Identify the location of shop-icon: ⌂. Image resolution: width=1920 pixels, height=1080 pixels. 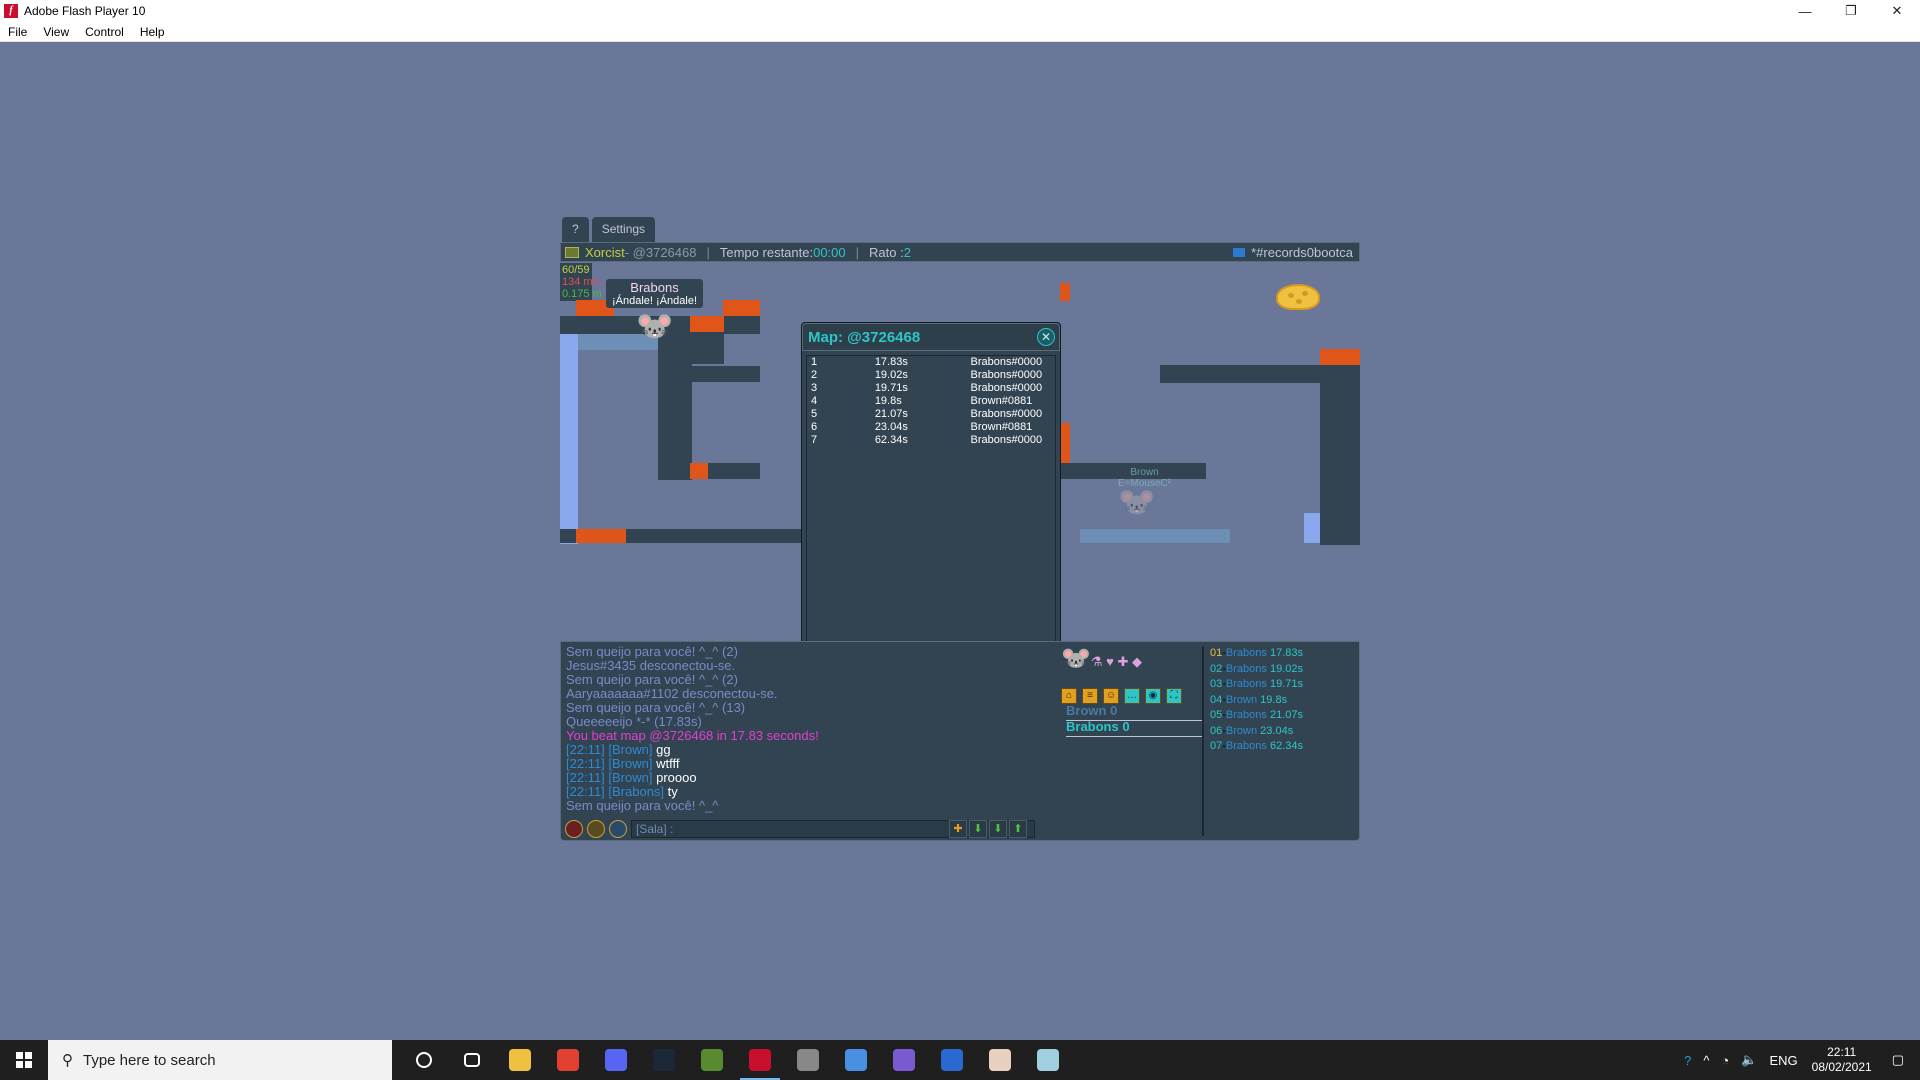
(1069, 696).